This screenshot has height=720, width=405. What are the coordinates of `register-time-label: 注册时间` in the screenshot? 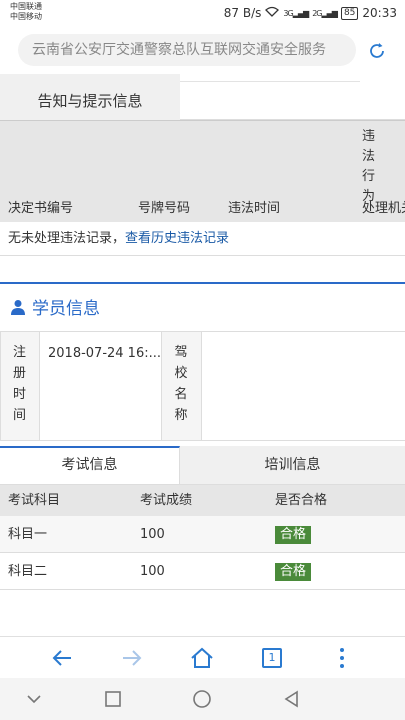 It's located at (20, 384).